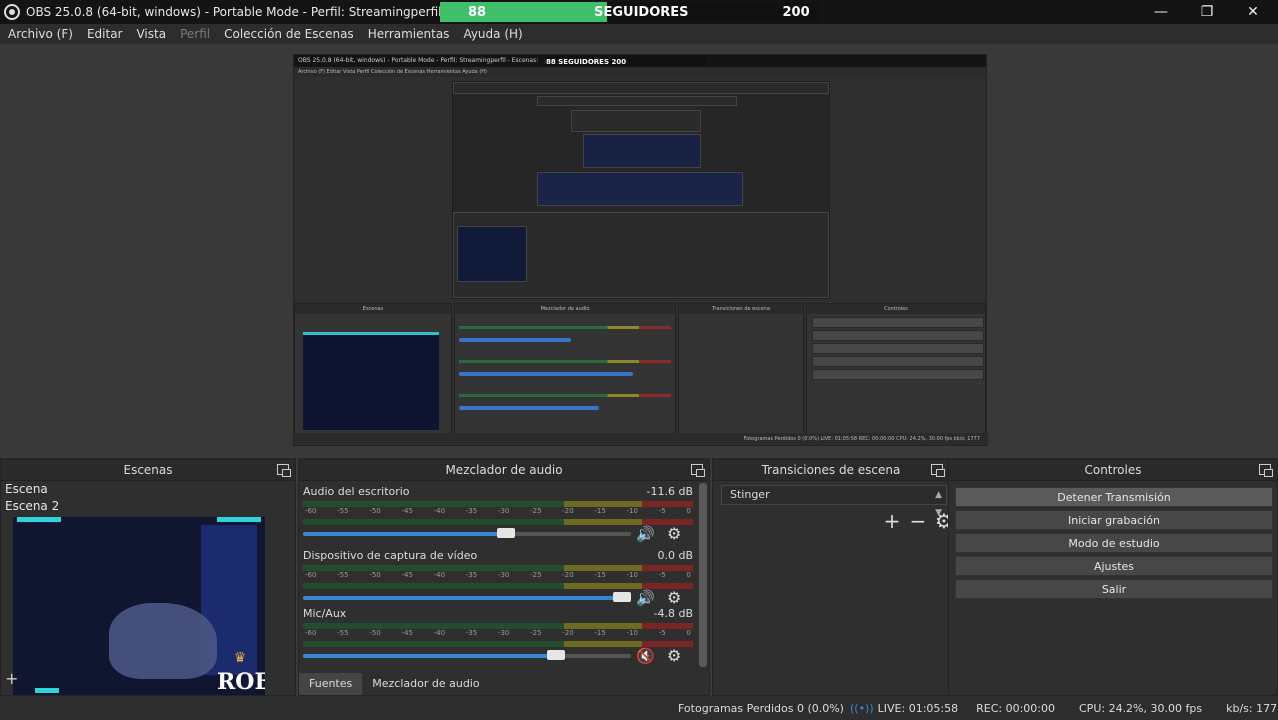 This screenshot has width=1278, height=720. I want to click on follower-goal-fill, so click(524, 12).